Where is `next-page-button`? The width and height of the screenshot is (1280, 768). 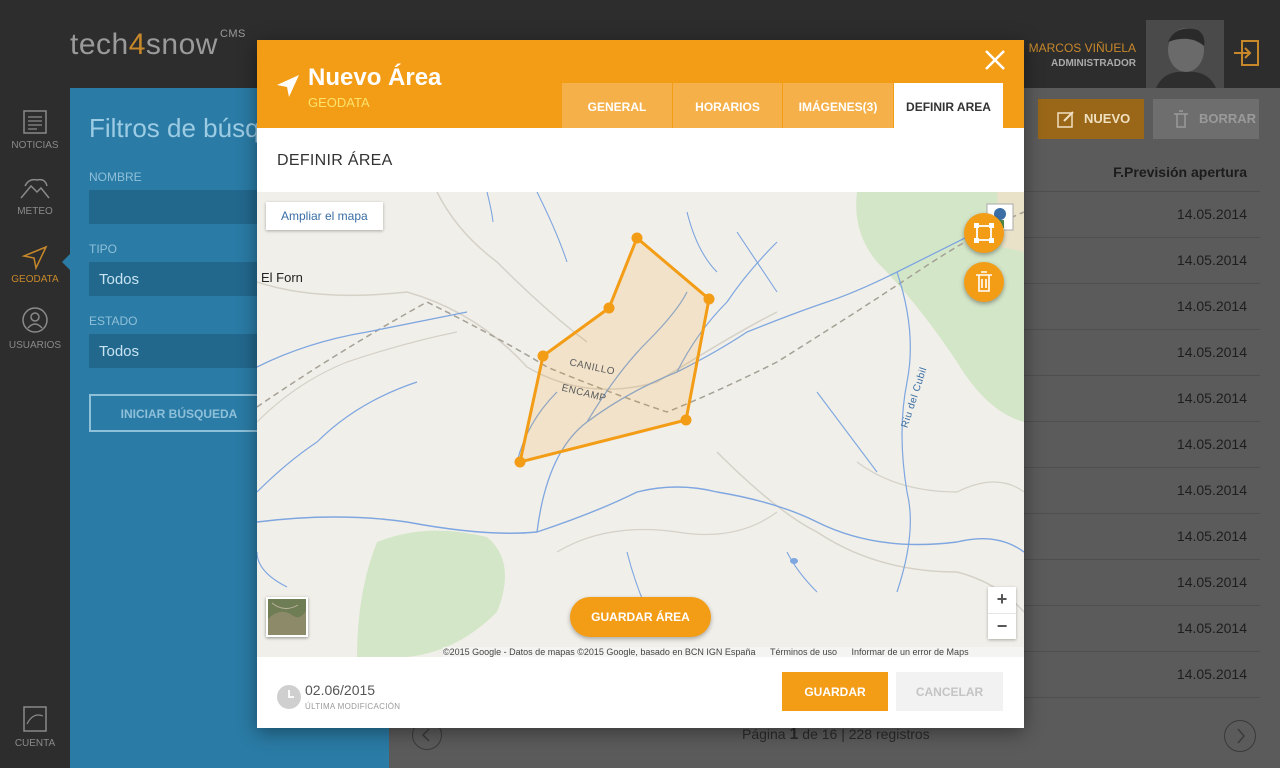
next-page-button is located at coordinates (1240, 736).